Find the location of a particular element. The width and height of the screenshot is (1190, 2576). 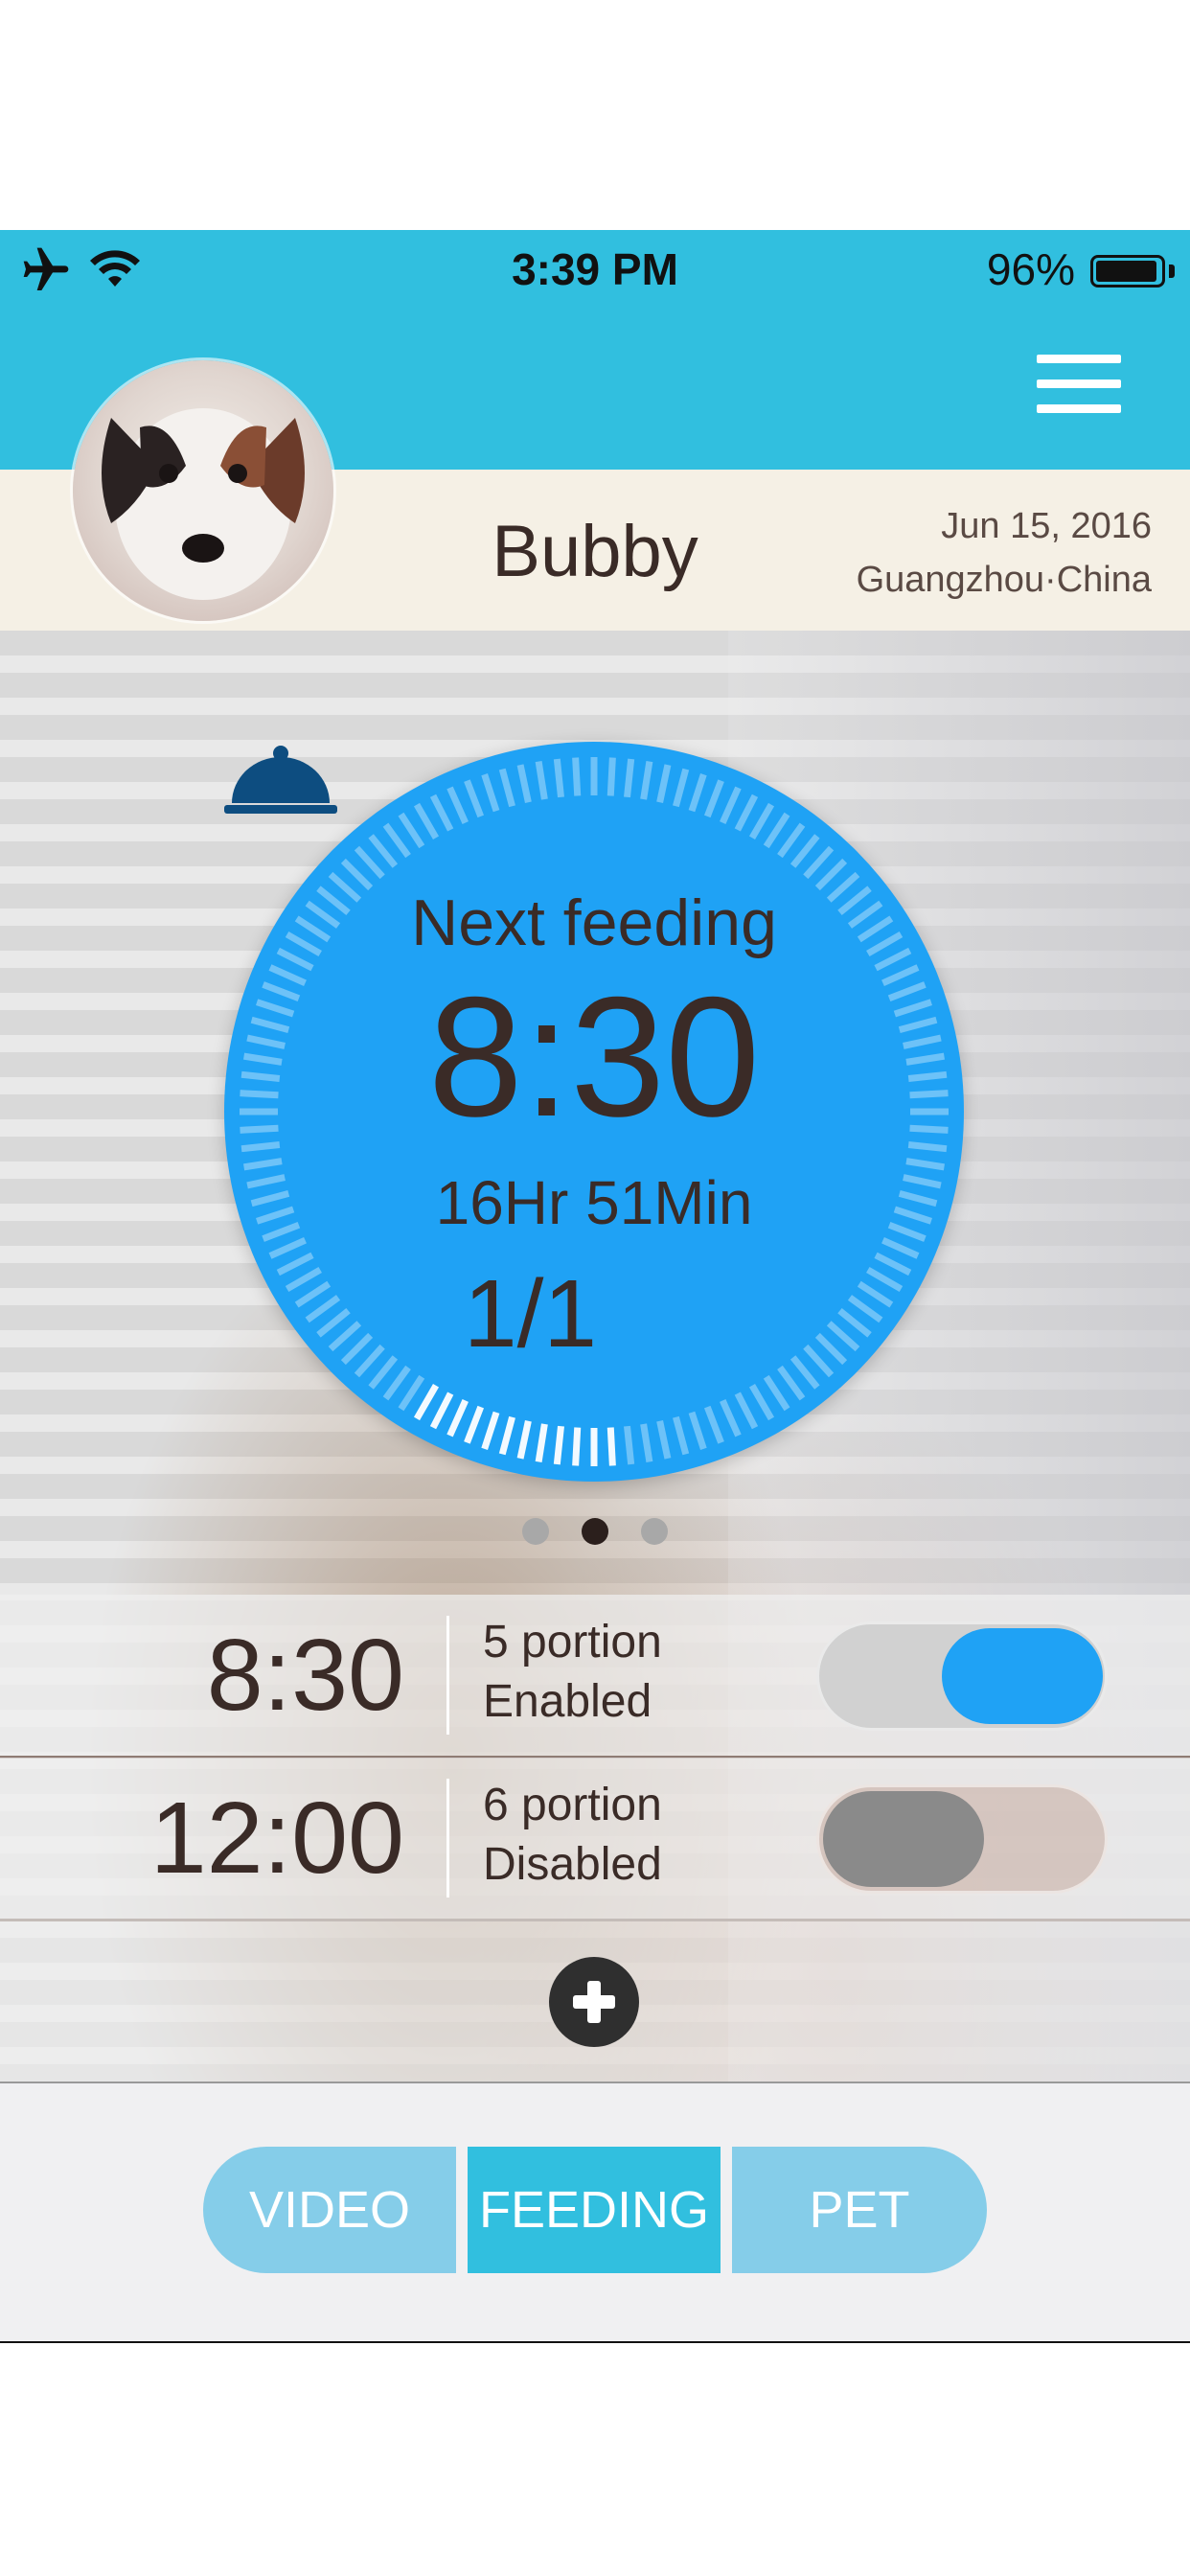

schedule-portion: 5 portion is located at coordinates (573, 1642).